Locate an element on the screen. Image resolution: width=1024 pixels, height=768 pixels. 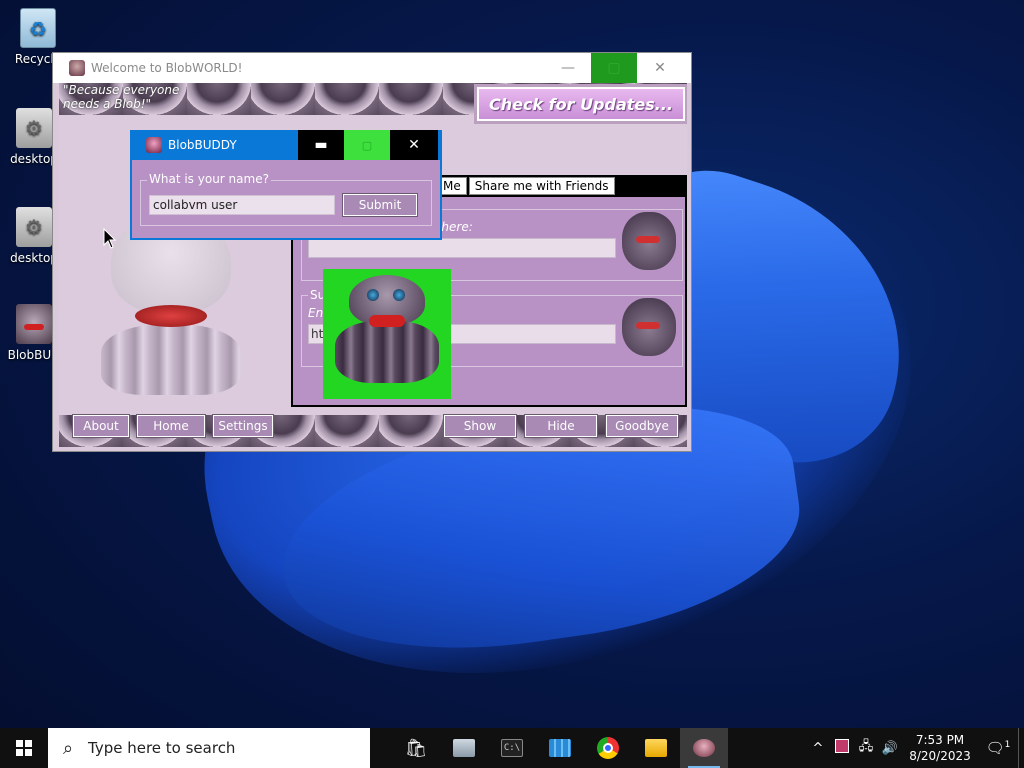
command-prompt-icon: C:\ is located at coordinates (512, 748).